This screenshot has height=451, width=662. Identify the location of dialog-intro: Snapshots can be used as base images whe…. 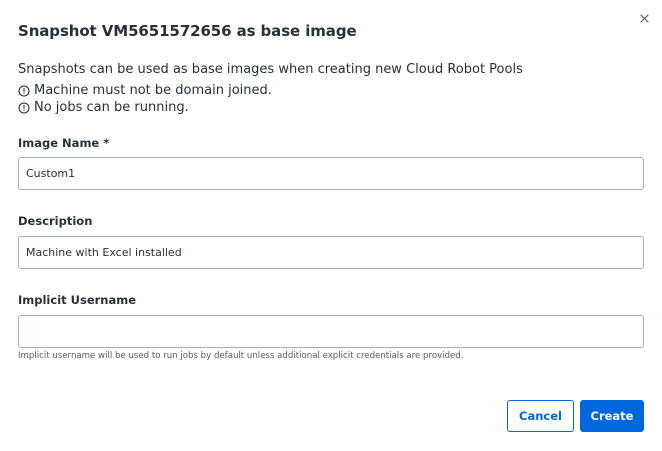
(270, 69).